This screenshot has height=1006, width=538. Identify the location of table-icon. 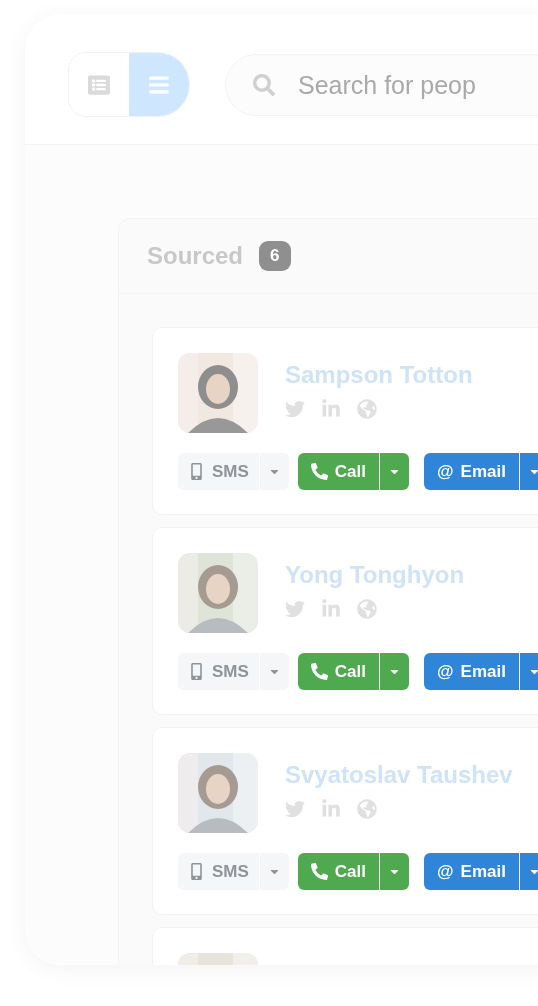
(99, 84).